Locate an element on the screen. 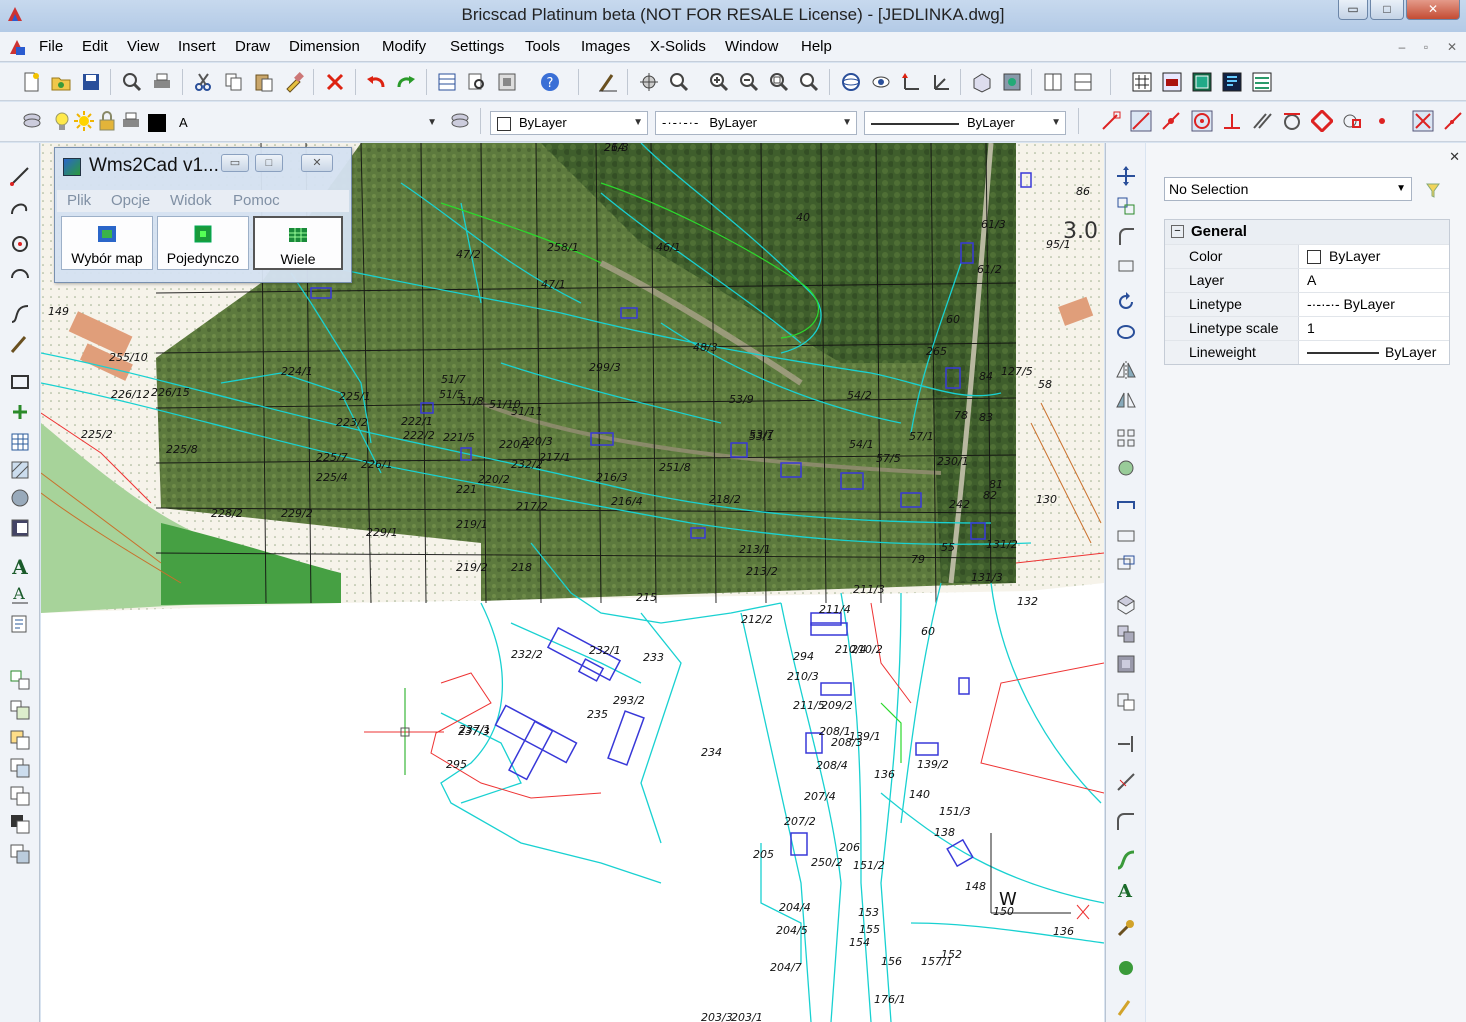 This screenshot has width=1466, height=1022. mirror-3d-icon is located at coordinates (1126, 400).